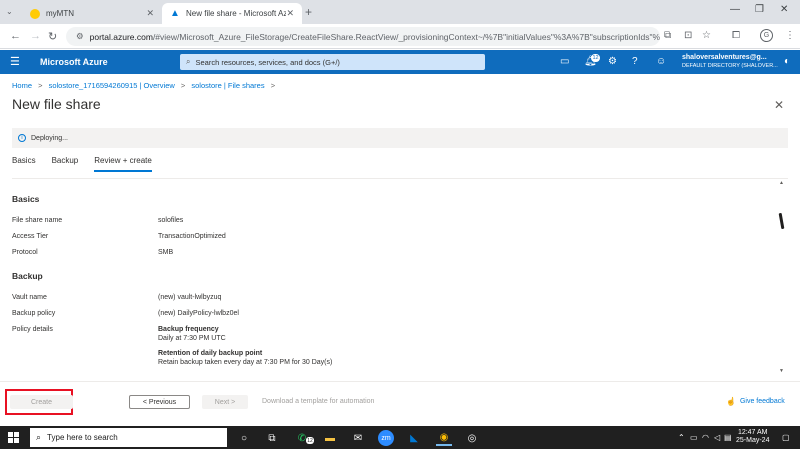 The height and width of the screenshot is (449, 800). Describe the element at coordinates (444, 438) in the screenshot. I see `chrome-icon: ◉` at that location.